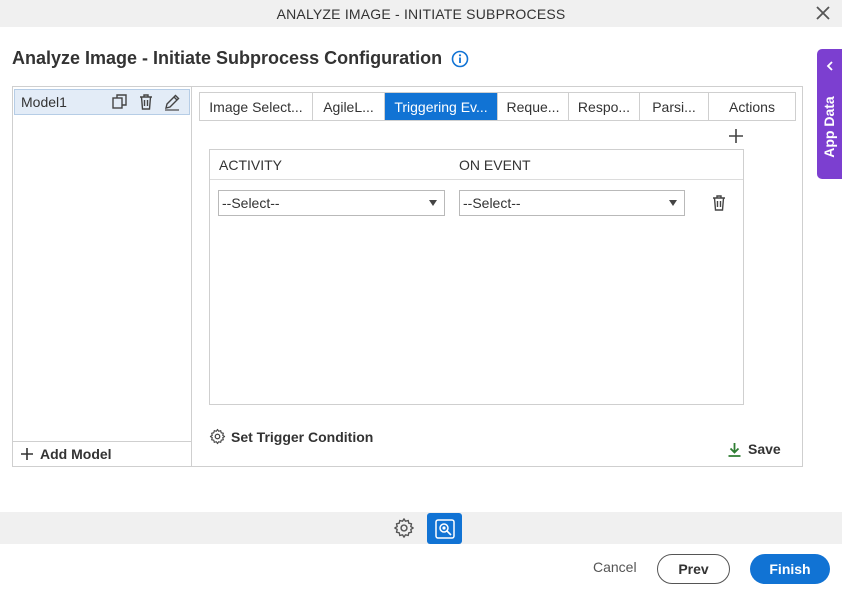  What do you see at coordinates (572, 203) in the screenshot?
I see `on-event-select: --Select--` at bounding box center [572, 203].